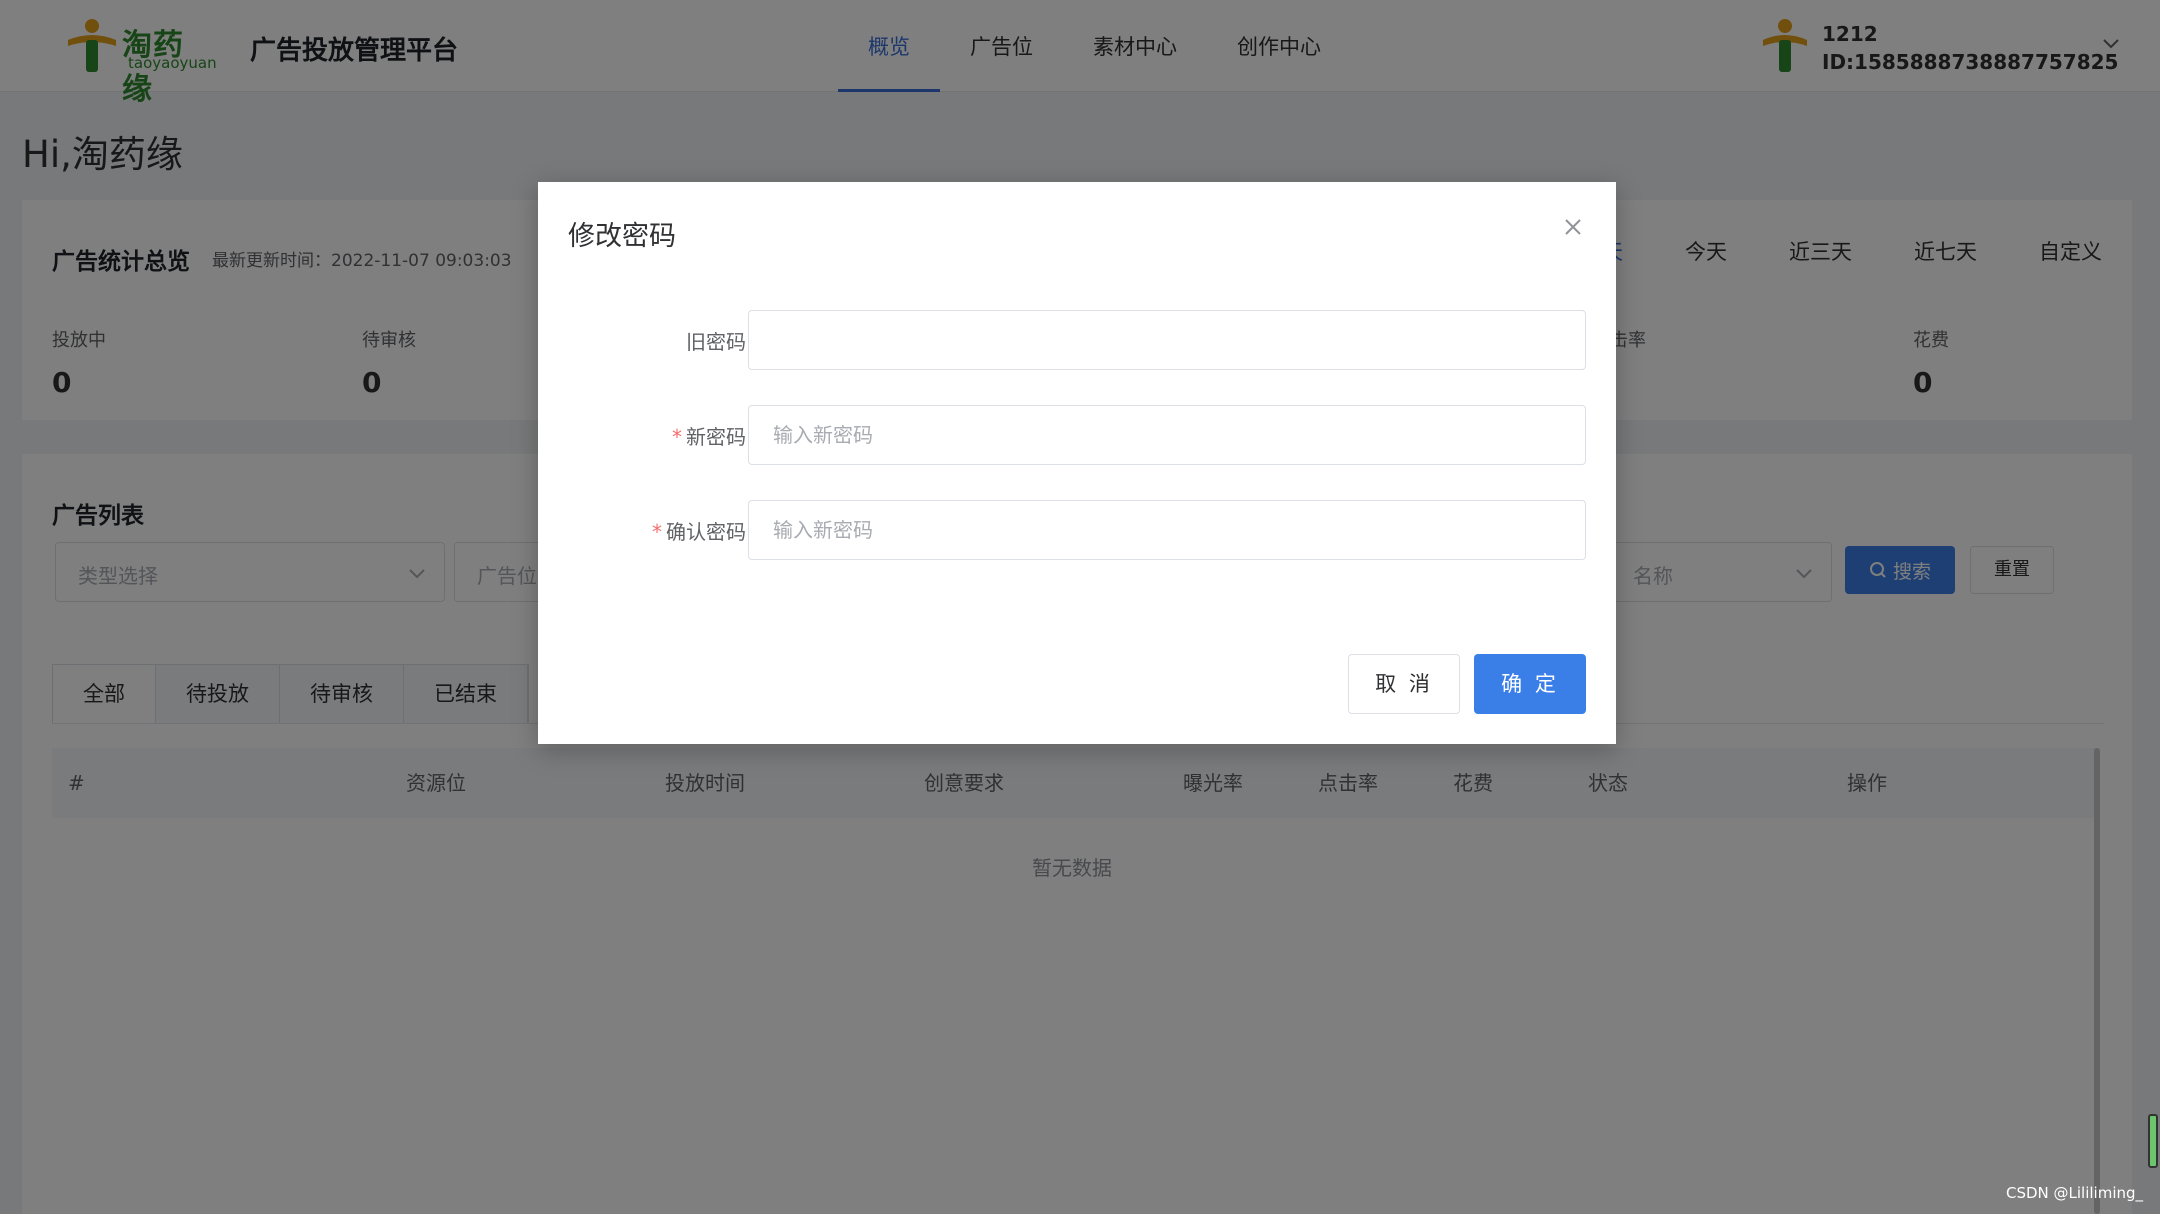 This screenshot has width=2160, height=1214. I want to click on new-password-input, so click(1167, 435).